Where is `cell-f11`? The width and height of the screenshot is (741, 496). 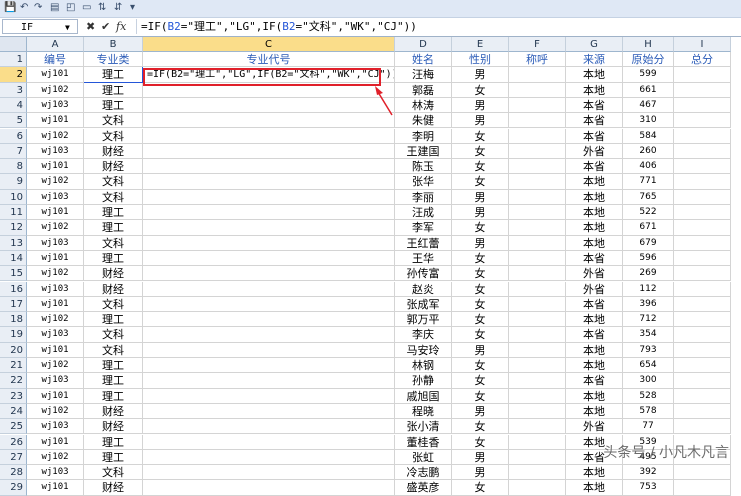
cell-f11 is located at coordinates (537, 213).